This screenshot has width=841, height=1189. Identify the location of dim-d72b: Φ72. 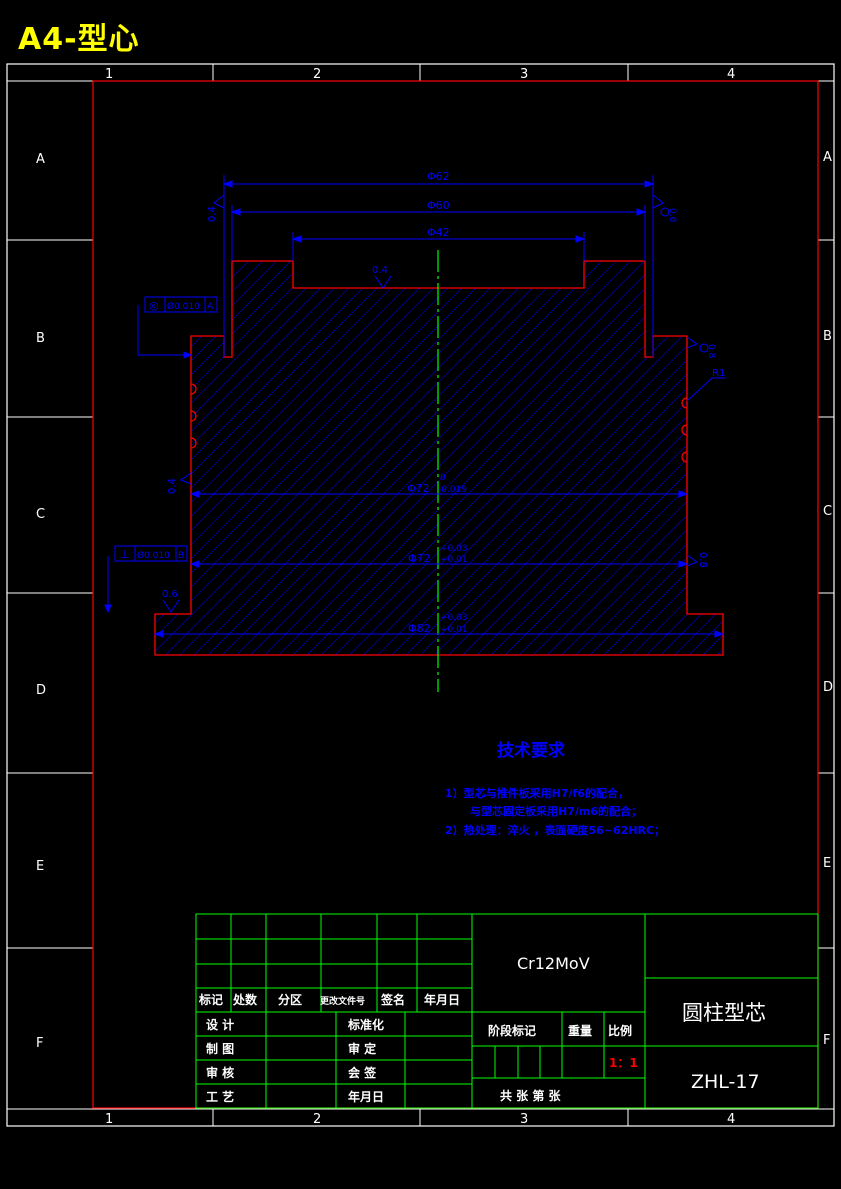
(419, 558).